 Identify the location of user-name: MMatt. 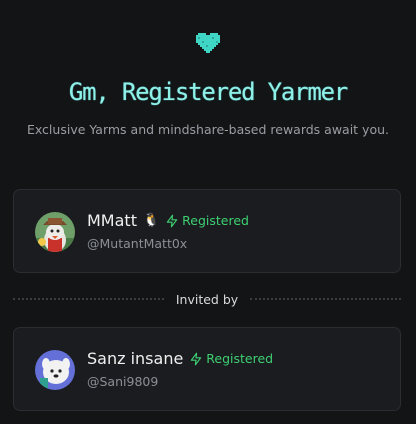
(112, 220).